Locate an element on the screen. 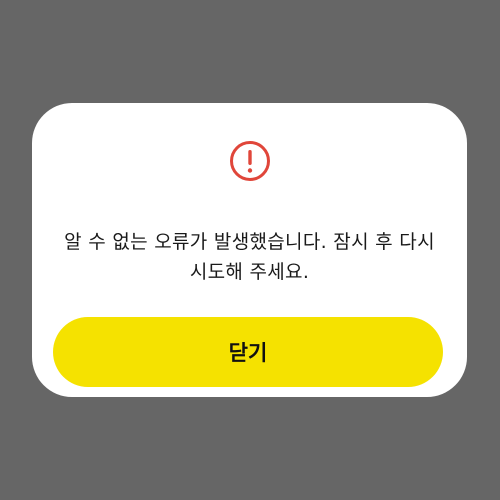  error-message-line-2: 시도해 주세요. is located at coordinates (249, 272).